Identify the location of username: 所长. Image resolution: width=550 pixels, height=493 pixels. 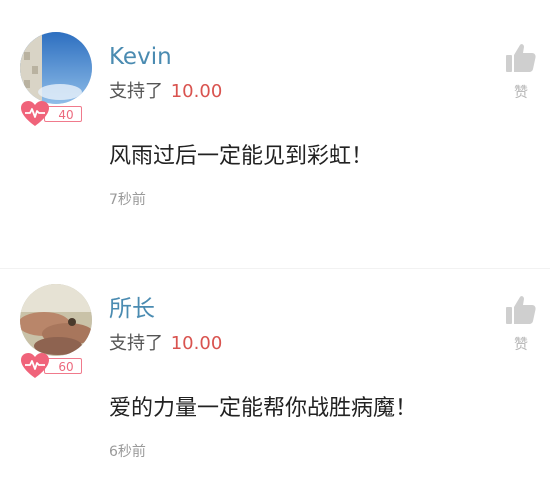
(132, 309).